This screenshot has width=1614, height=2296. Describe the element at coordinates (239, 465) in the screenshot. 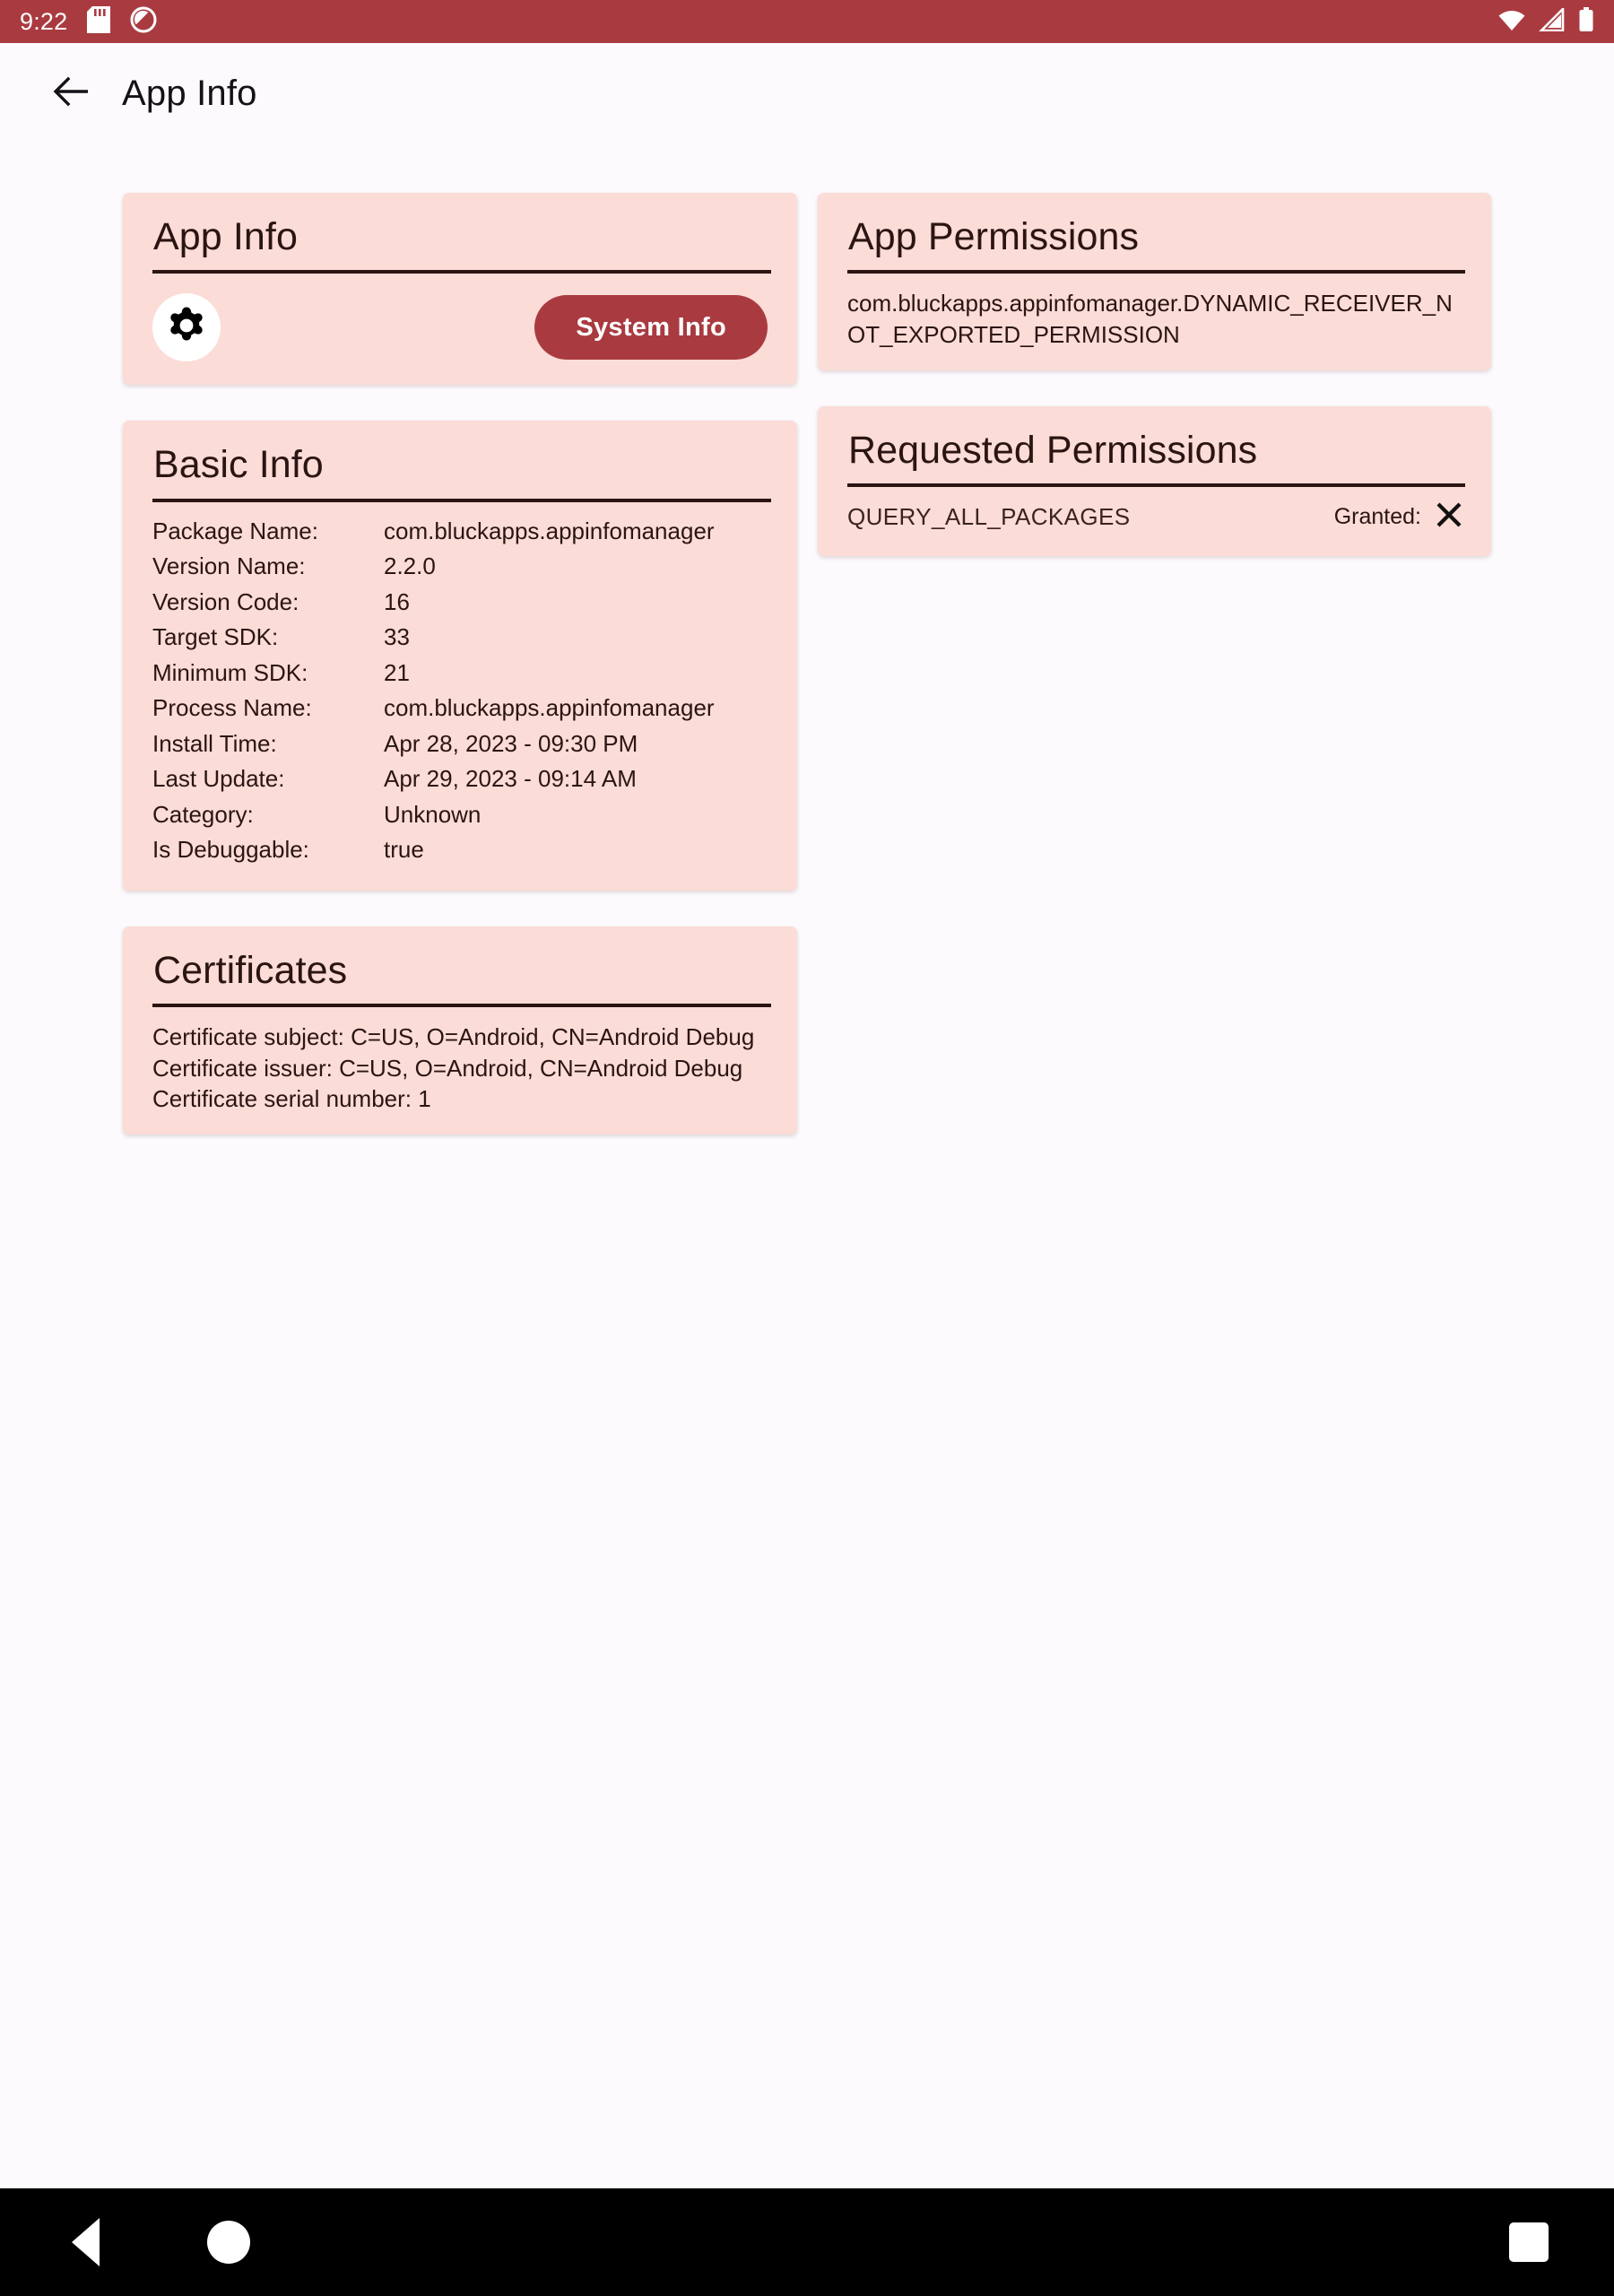

I see `card-basic-info-title: Basic Info` at that location.